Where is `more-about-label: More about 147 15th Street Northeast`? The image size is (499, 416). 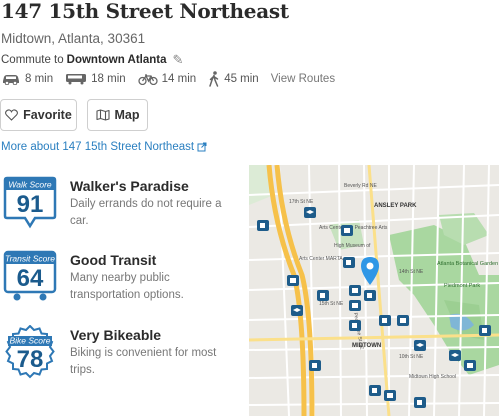 more-about-label: More about 147 15th Street Northeast is located at coordinates (98, 147).